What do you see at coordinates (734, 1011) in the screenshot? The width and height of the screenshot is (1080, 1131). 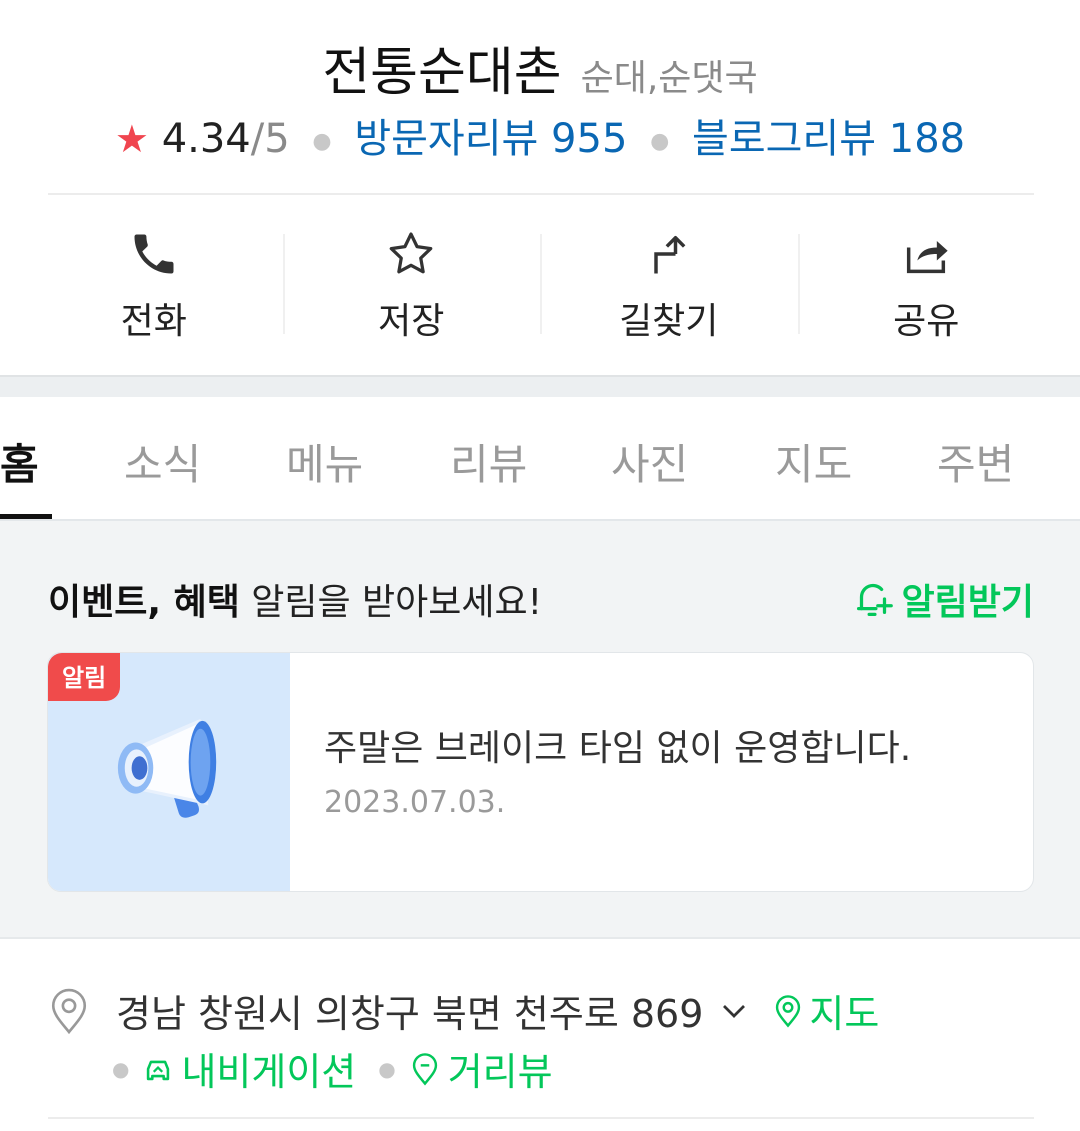 I see `chevron-down-icon` at bounding box center [734, 1011].